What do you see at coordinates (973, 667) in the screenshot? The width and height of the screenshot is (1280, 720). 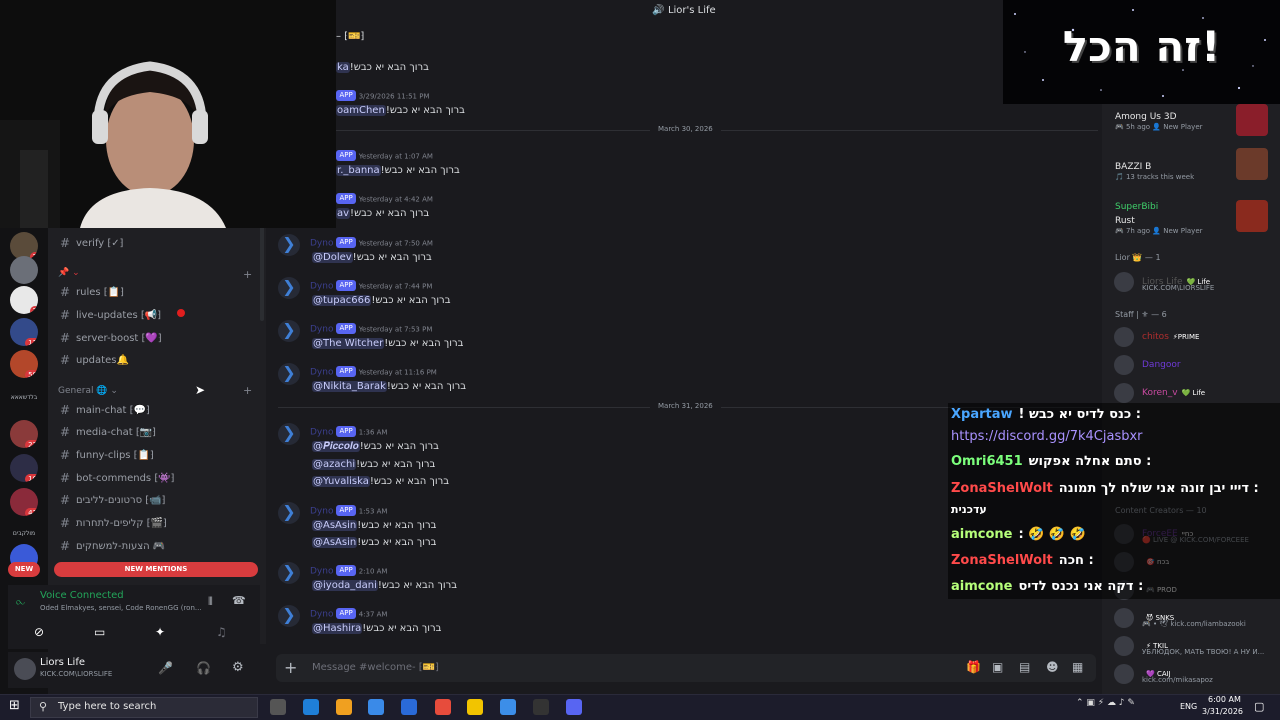 I see `gift-icon: 🎁` at bounding box center [973, 667].